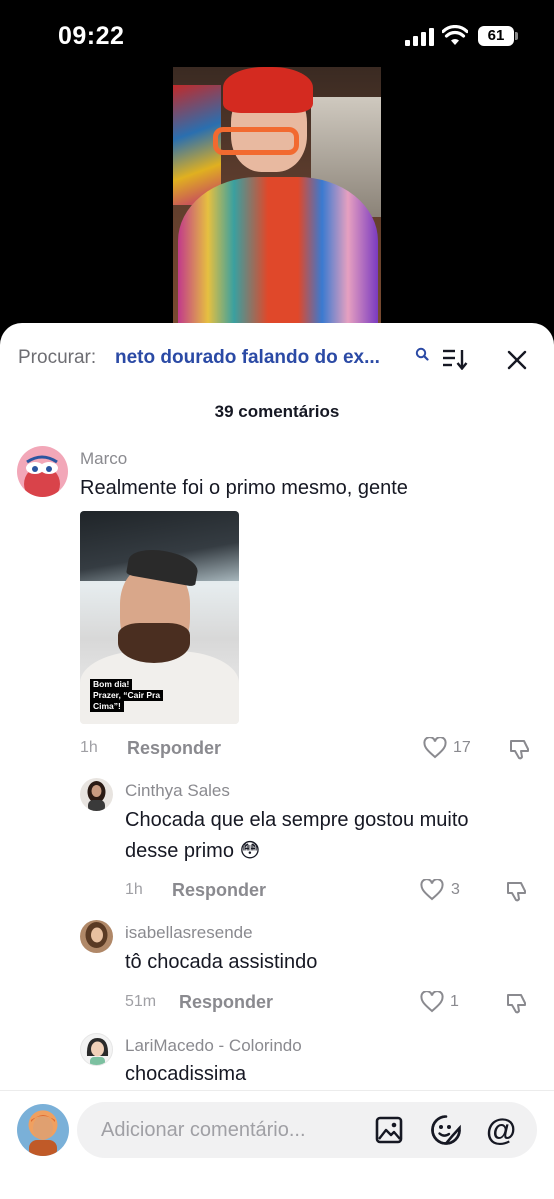 This screenshot has width=554, height=1199. Describe the element at coordinates (221, 962) in the screenshot. I see `comment-text: tô chocada assistindo` at that location.